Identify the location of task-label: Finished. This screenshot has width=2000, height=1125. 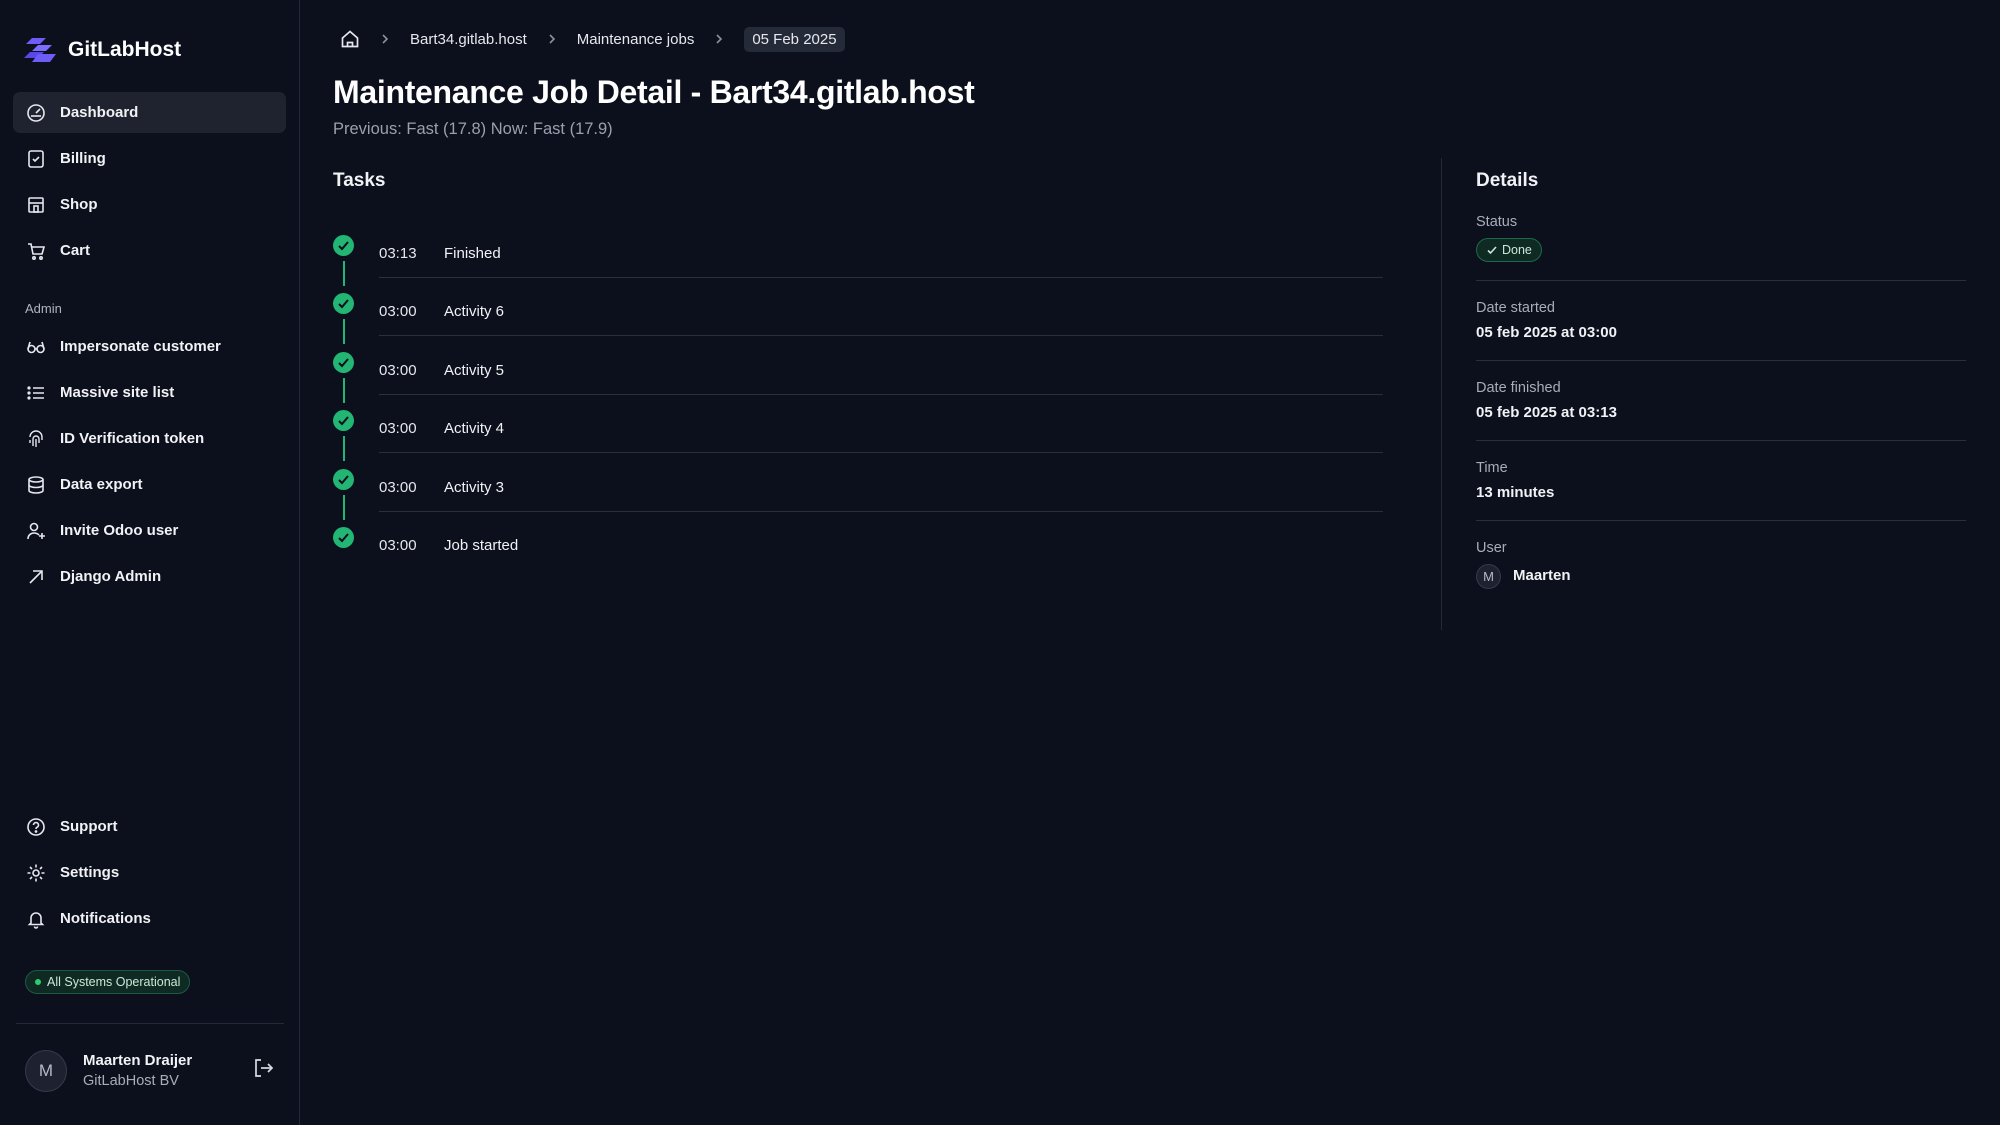
(472, 253).